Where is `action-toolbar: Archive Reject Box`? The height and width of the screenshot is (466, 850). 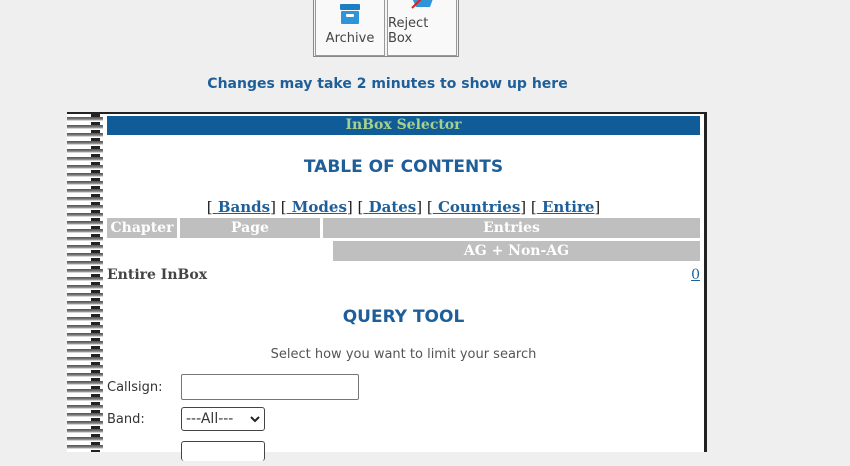
action-toolbar: Archive Reject Box is located at coordinates (386, 28).